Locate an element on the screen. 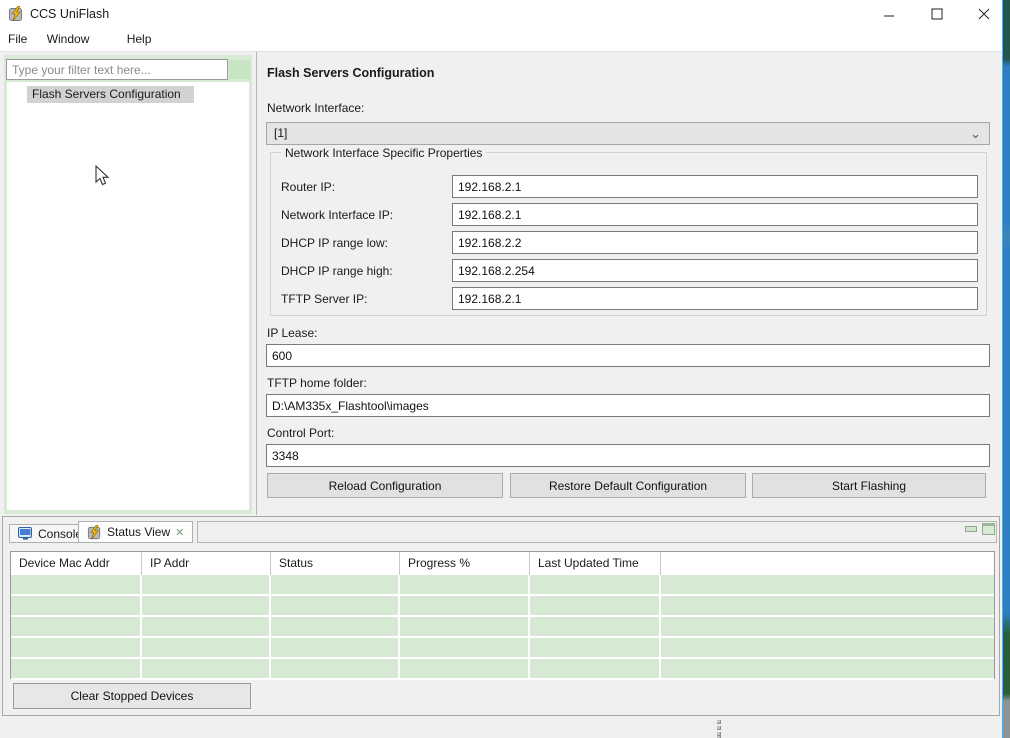 The width and height of the screenshot is (1010, 738). minimize-icon is located at coordinates (889, 16).